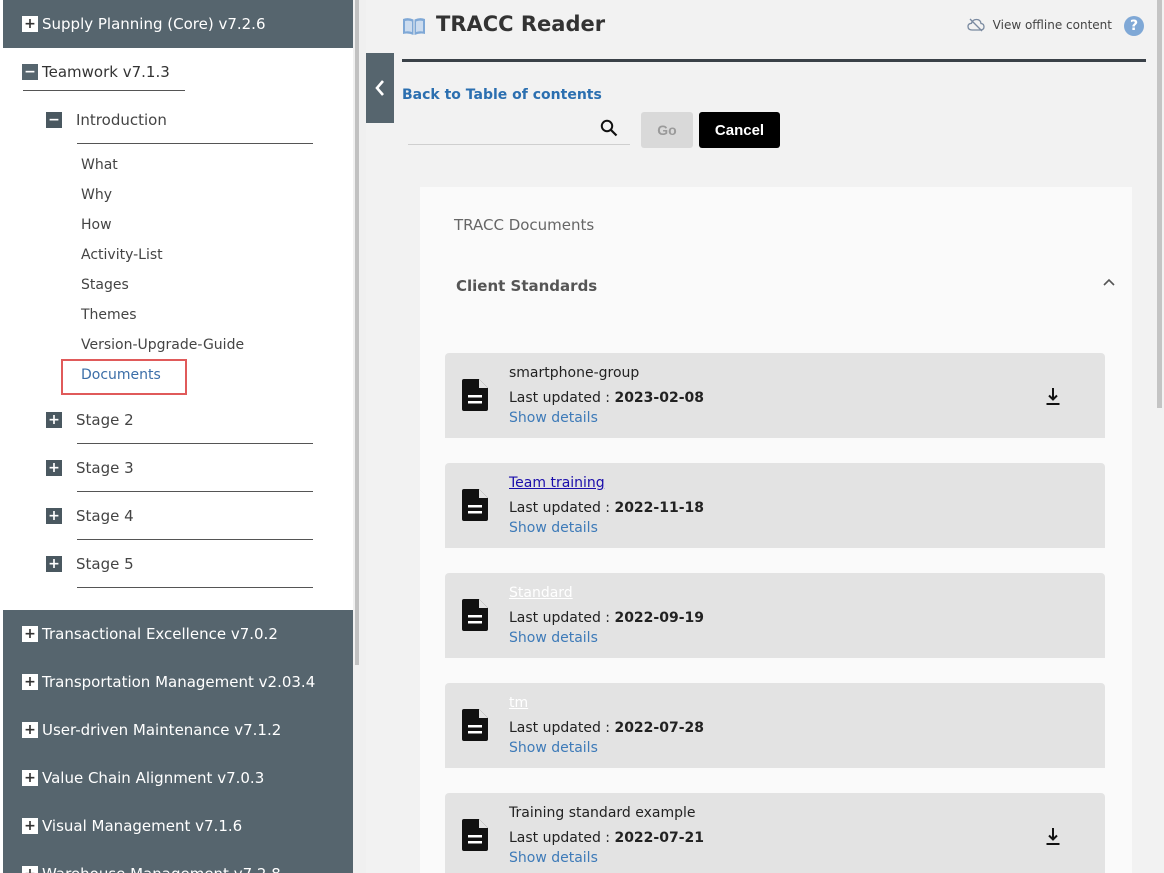  I want to click on sidebar-product-value-chain-alignment: + Value Chain Alignment v7.0.3, so click(178, 778).